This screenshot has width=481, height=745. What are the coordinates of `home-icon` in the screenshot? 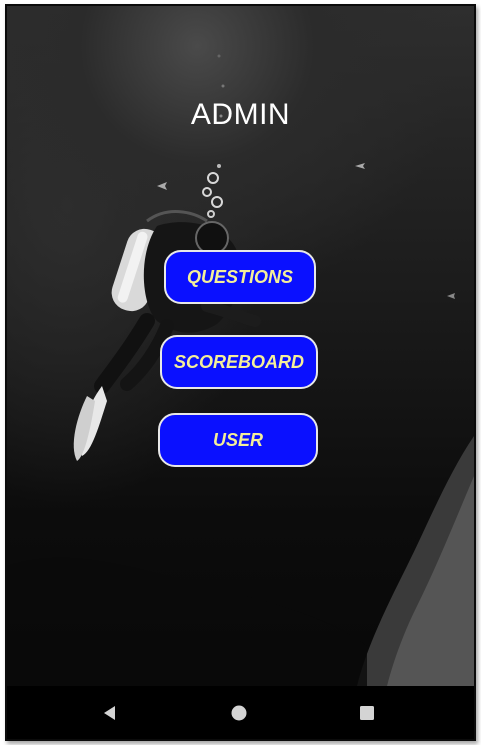 It's located at (239, 712).